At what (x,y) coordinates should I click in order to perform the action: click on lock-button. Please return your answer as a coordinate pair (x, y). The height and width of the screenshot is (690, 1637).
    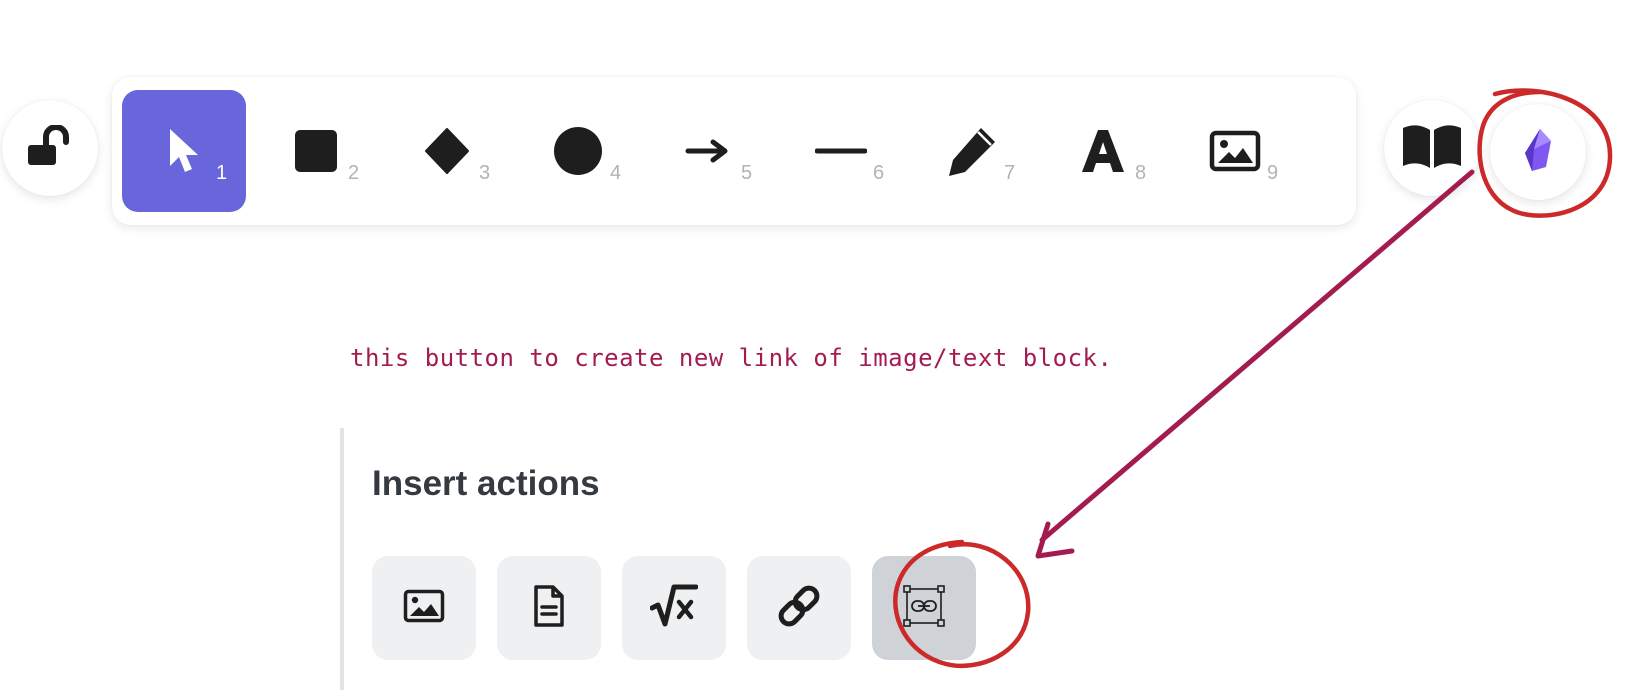
    Looking at the image, I should click on (50, 148).